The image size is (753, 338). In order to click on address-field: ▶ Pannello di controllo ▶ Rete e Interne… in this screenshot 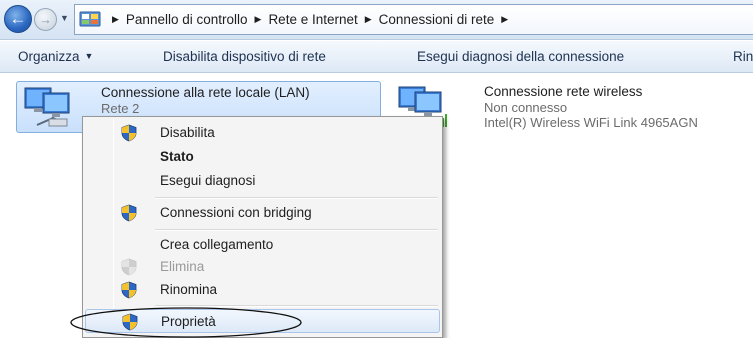, I will do `click(413, 19)`.